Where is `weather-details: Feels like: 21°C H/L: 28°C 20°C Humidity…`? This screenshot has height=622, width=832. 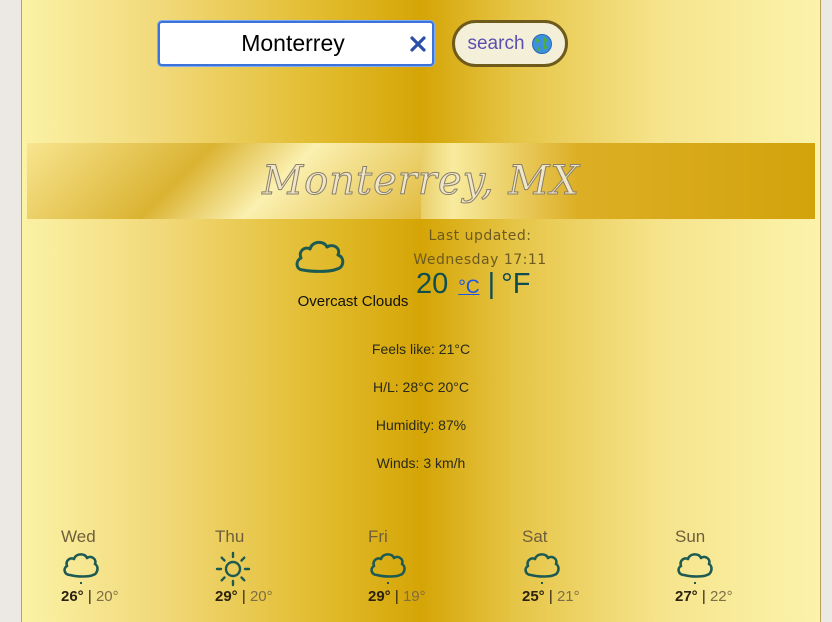
weather-details: Feels like: 21°C H/L: 28°C 20°C Humidity… is located at coordinates (421, 411).